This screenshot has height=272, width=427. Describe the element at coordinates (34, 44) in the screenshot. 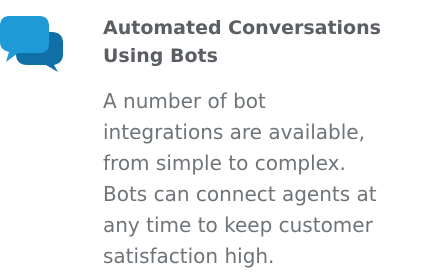

I see `chat-bubbles-icon` at that location.